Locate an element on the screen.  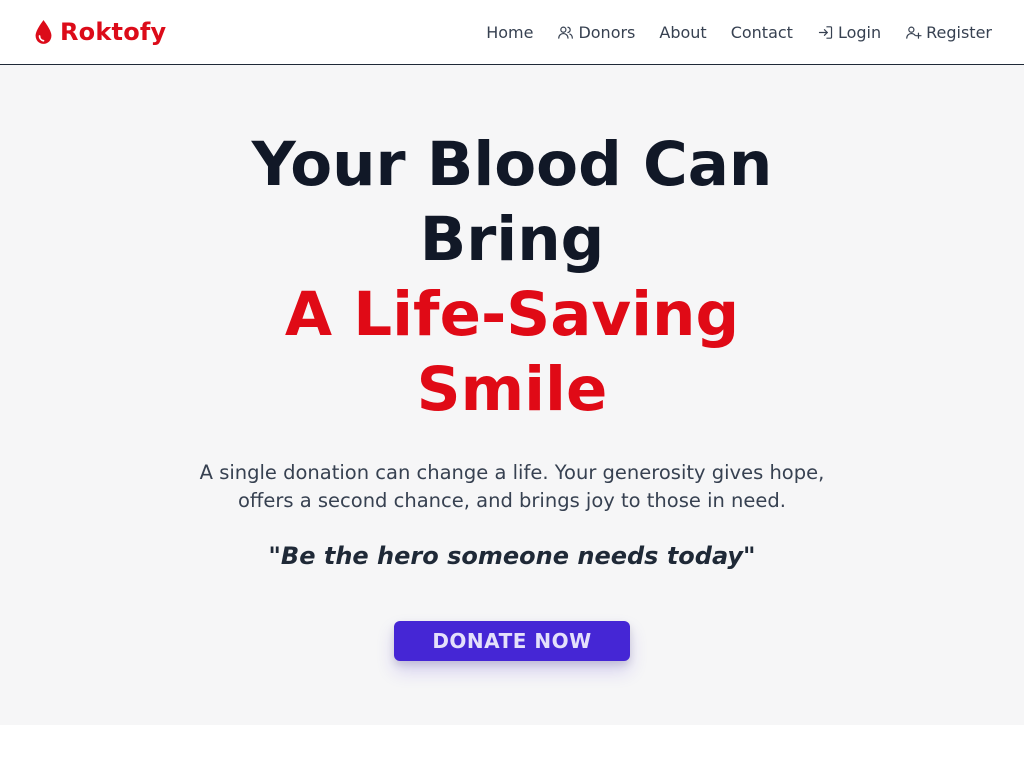
nav-donors: Donors is located at coordinates (596, 32).